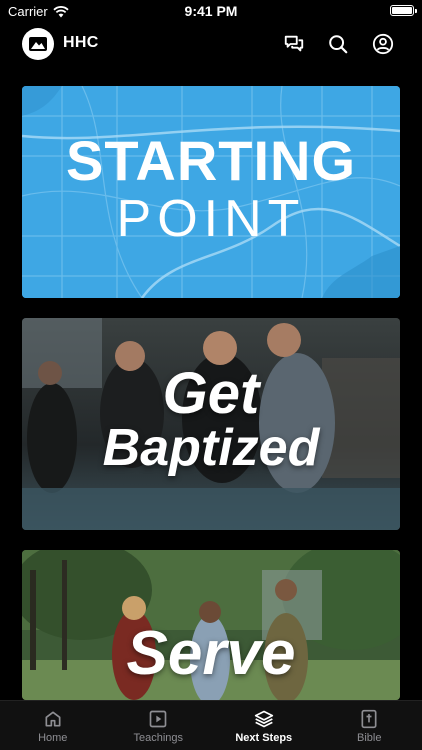  I want to click on tab-teachings: Teachings, so click(159, 725).